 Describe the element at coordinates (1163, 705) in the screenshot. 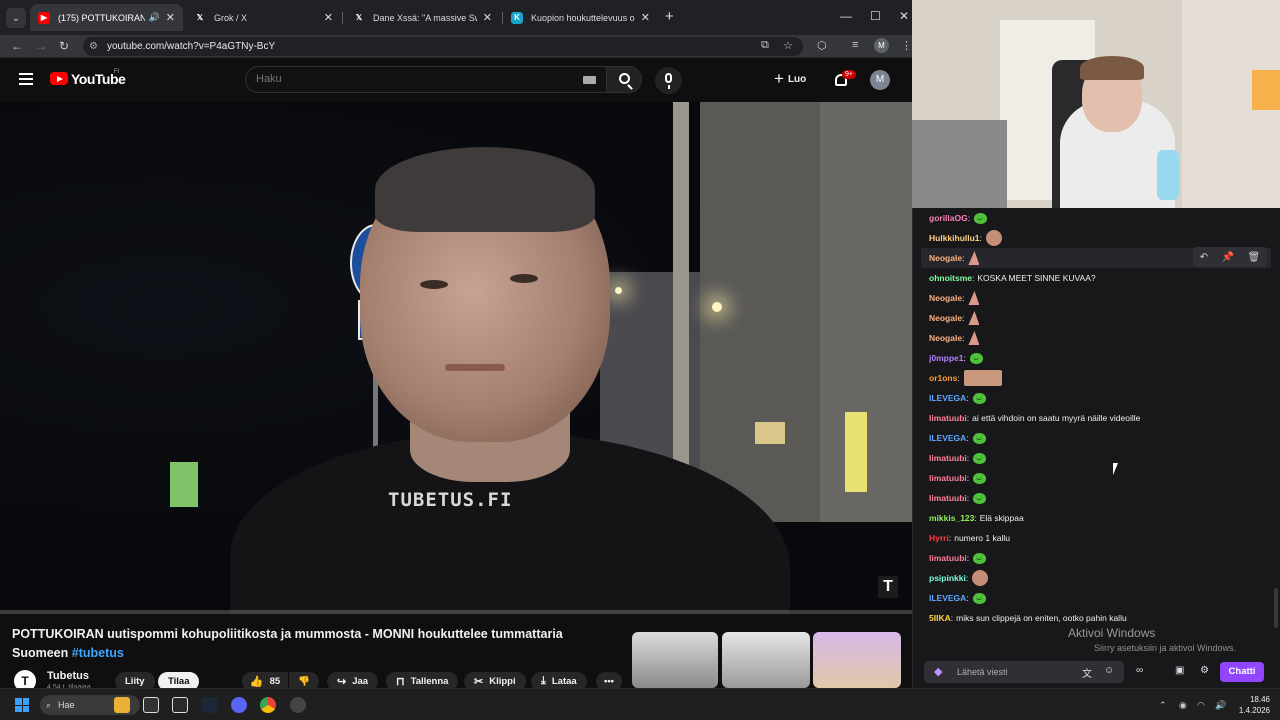

I see `tray-overflow-icon: ⌃` at that location.